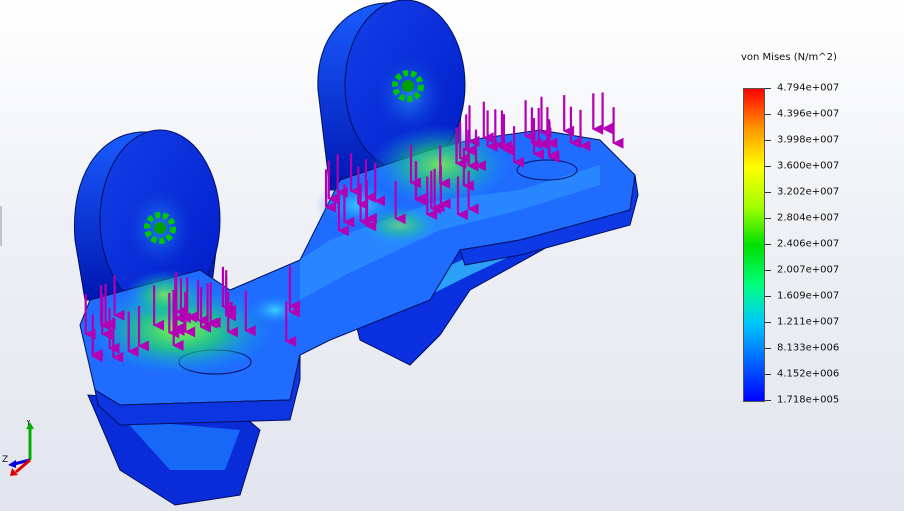 This screenshot has width=904, height=511. What do you see at coordinates (808, 244) in the screenshot?
I see `legend-label: 2.406e+007` at bounding box center [808, 244].